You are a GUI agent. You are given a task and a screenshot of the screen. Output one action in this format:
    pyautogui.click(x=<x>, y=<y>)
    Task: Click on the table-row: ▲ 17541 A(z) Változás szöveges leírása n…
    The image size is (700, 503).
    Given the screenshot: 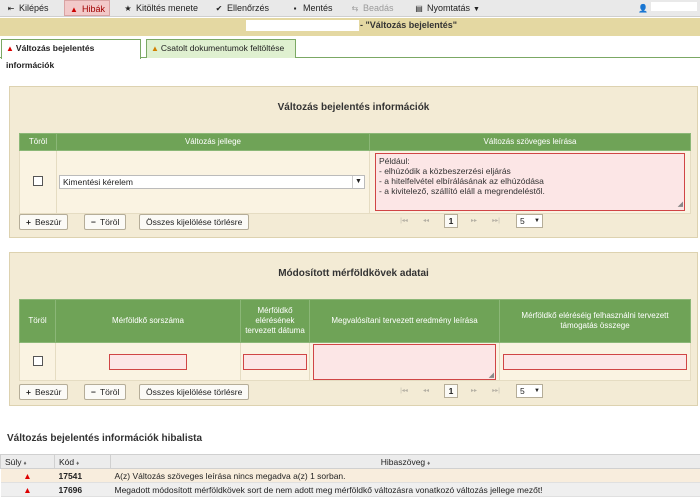 What is the action you would take?
    pyautogui.click(x=350, y=475)
    